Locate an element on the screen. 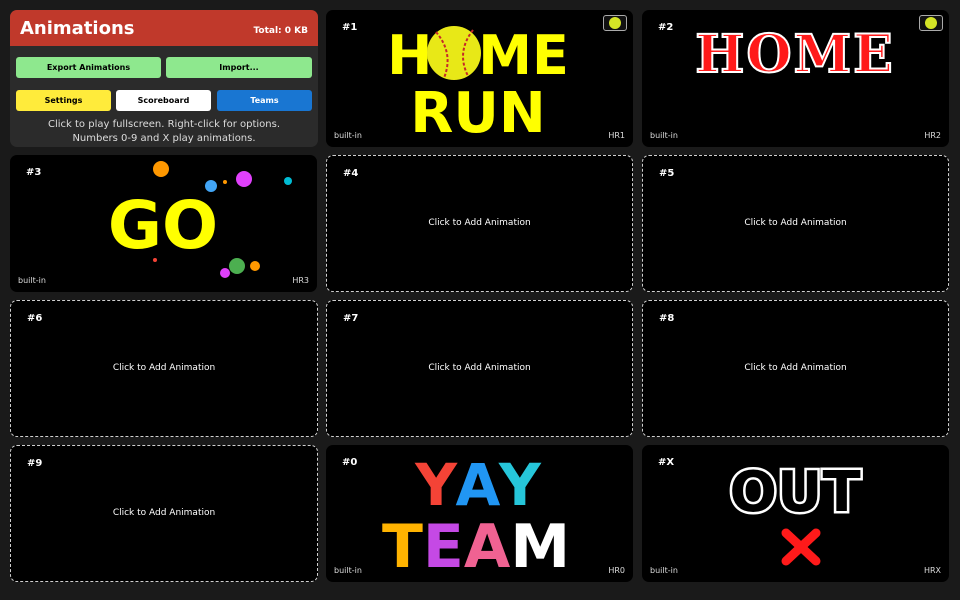 Image resolution: width=960 pixels, height=600 pixels. yay-text: YAY is located at coordinates (479, 485).